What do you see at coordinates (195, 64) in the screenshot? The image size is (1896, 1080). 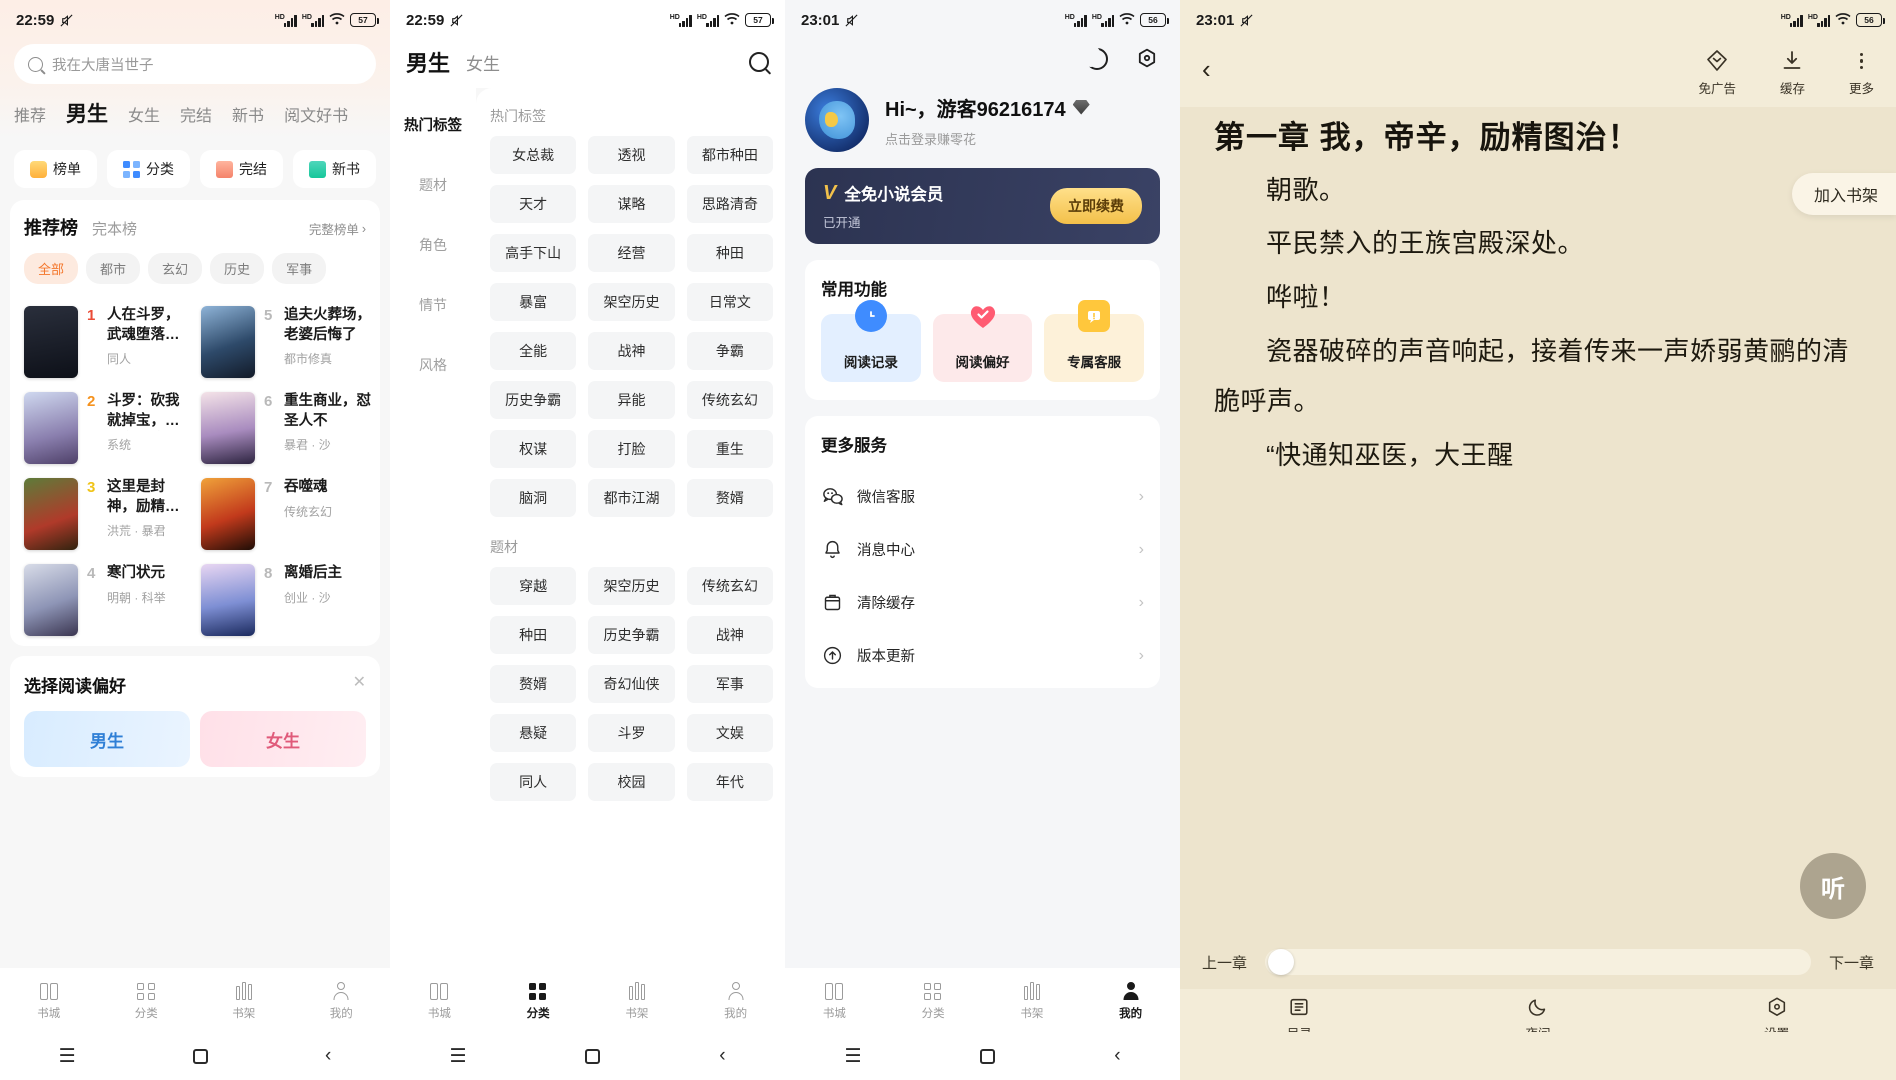 I see `search-input: 我在大唐当世子` at bounding box center [195, 64].